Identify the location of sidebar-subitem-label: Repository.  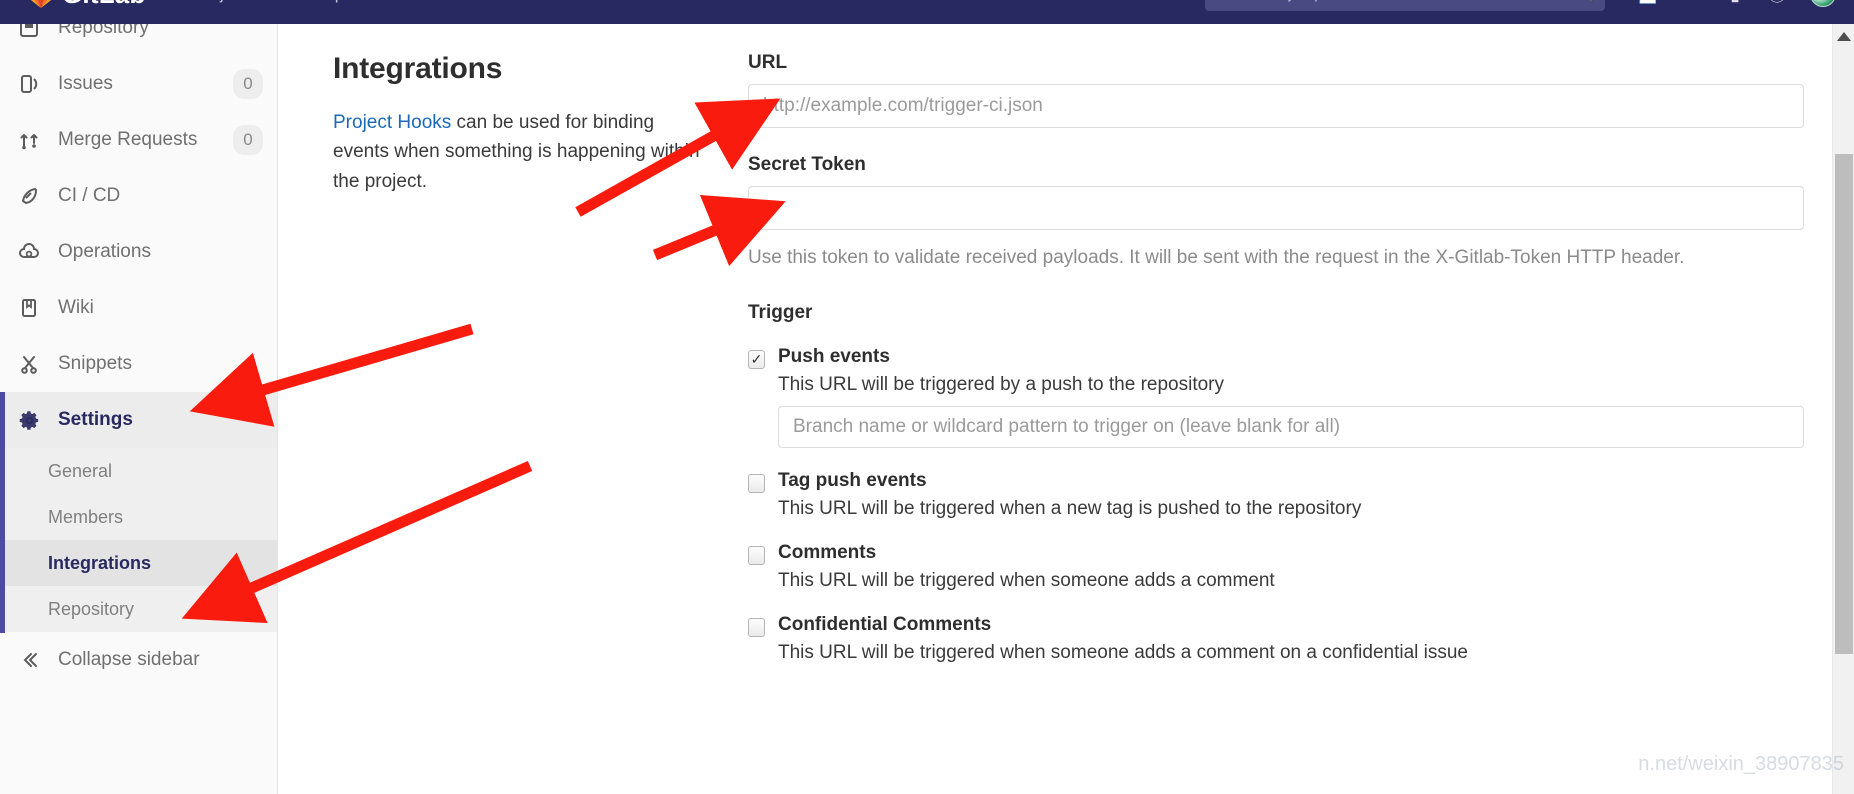
(91, 608).